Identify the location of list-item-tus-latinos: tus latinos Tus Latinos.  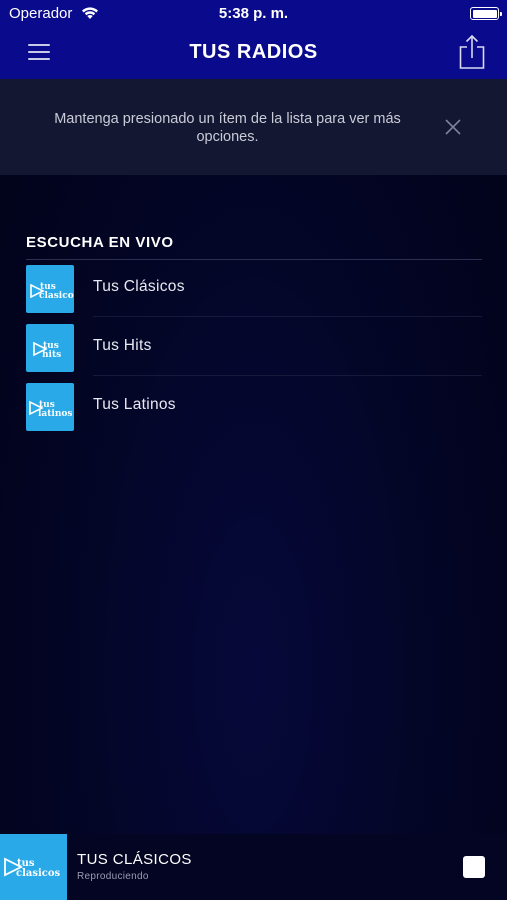
(254, 406).